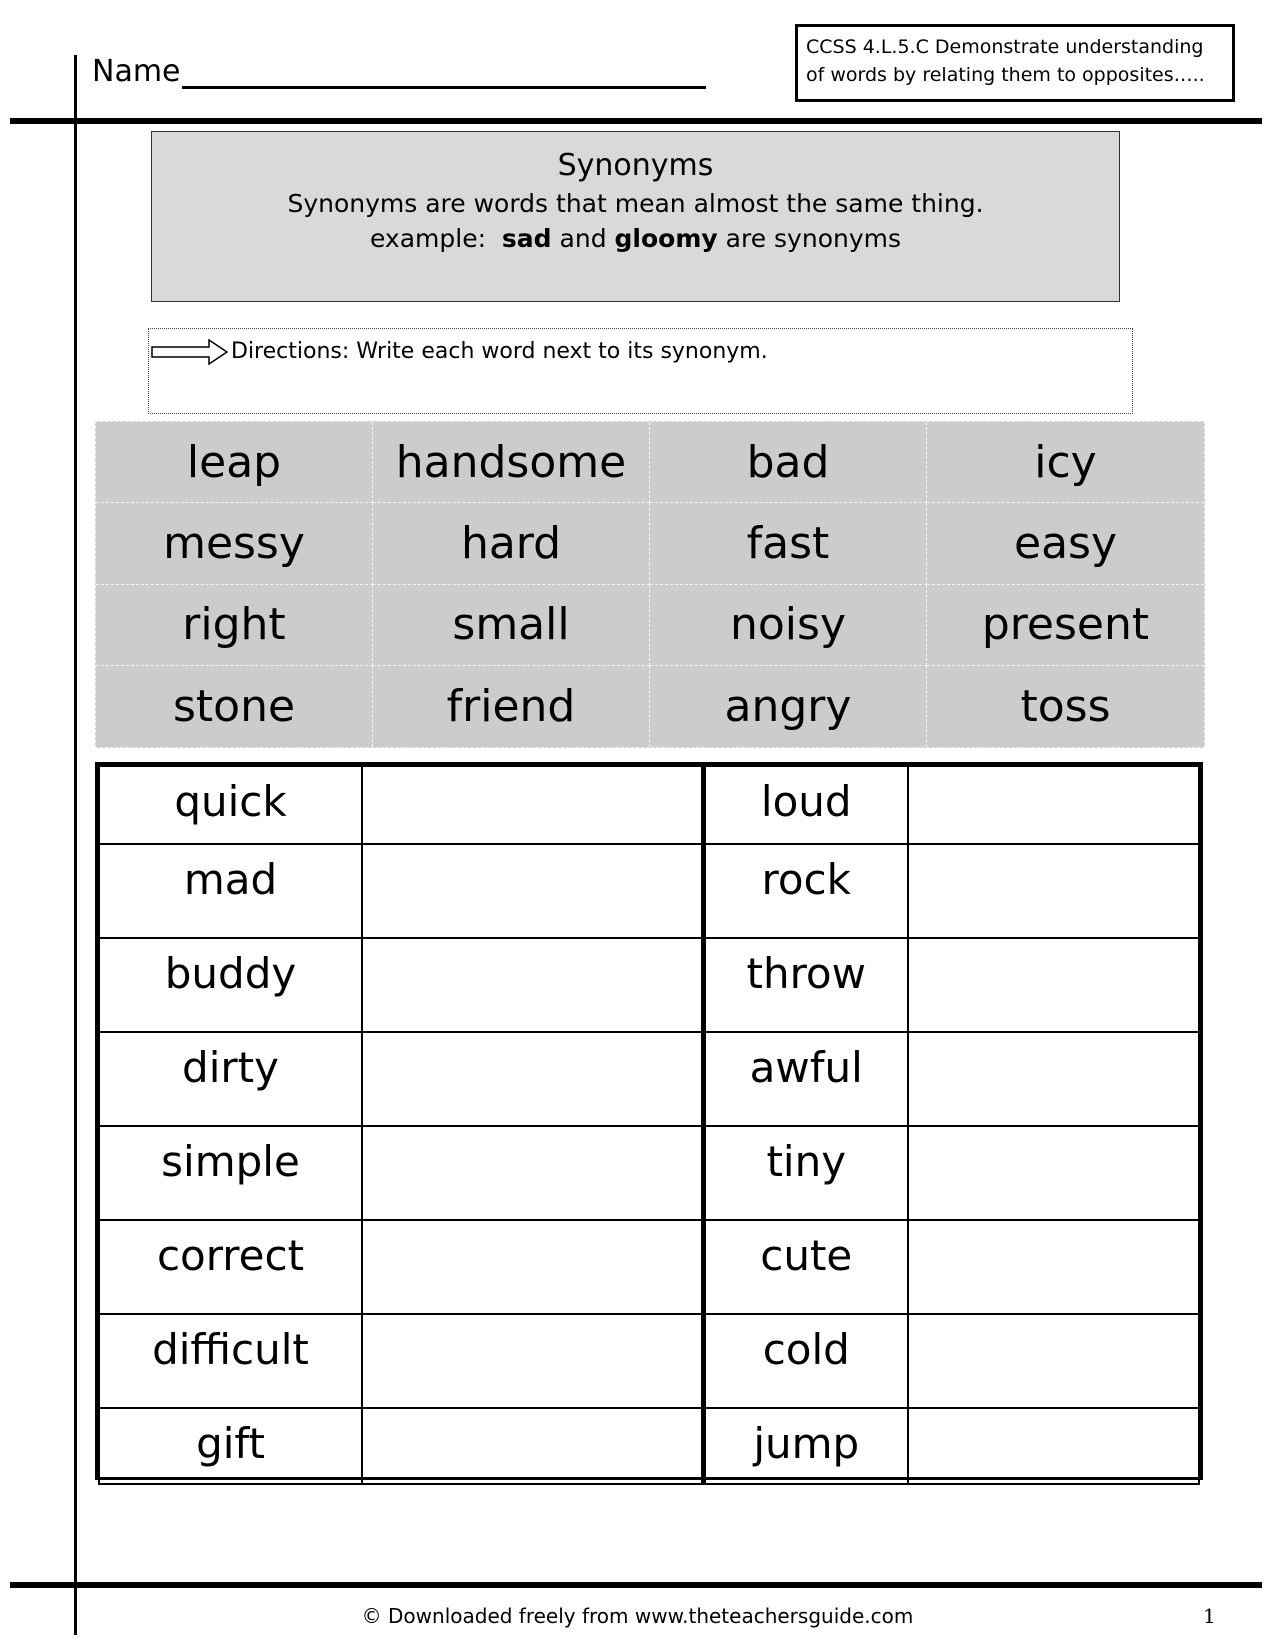 The width and height of the screenshot is (1275, 1650). What do you see at coordinates (788, 706) in the screenshot?
I see `word-bank-item: angry` at bounding box center [788, 706].